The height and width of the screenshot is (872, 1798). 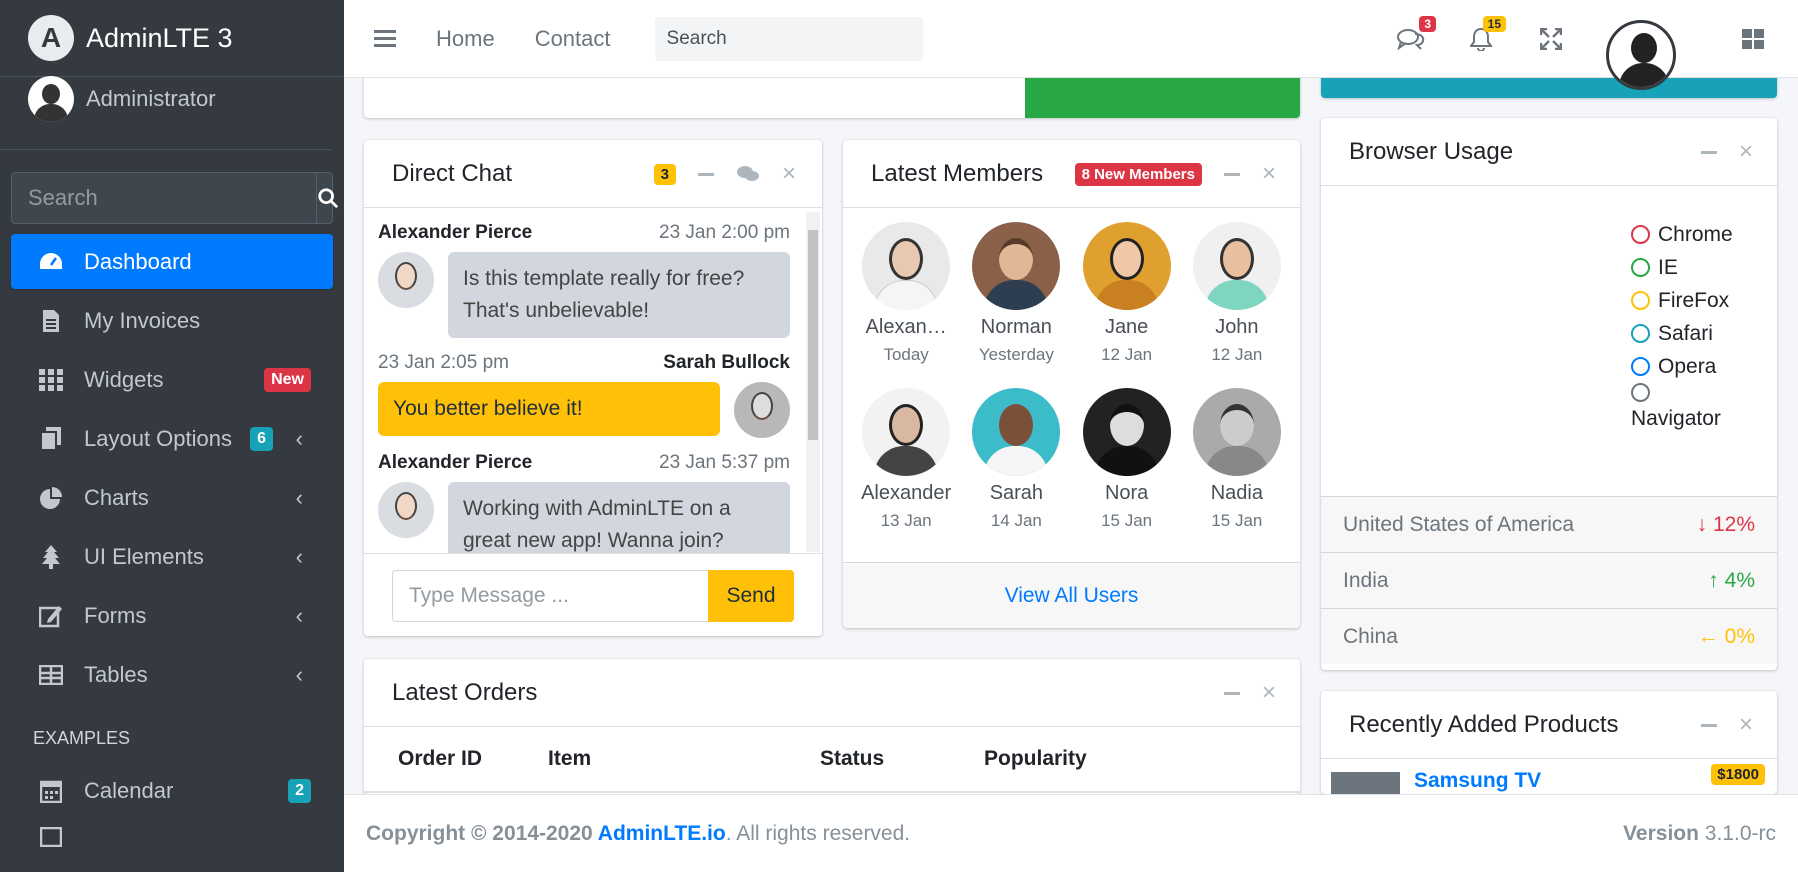 I want to click on message-input, so click(x=550, y=596).